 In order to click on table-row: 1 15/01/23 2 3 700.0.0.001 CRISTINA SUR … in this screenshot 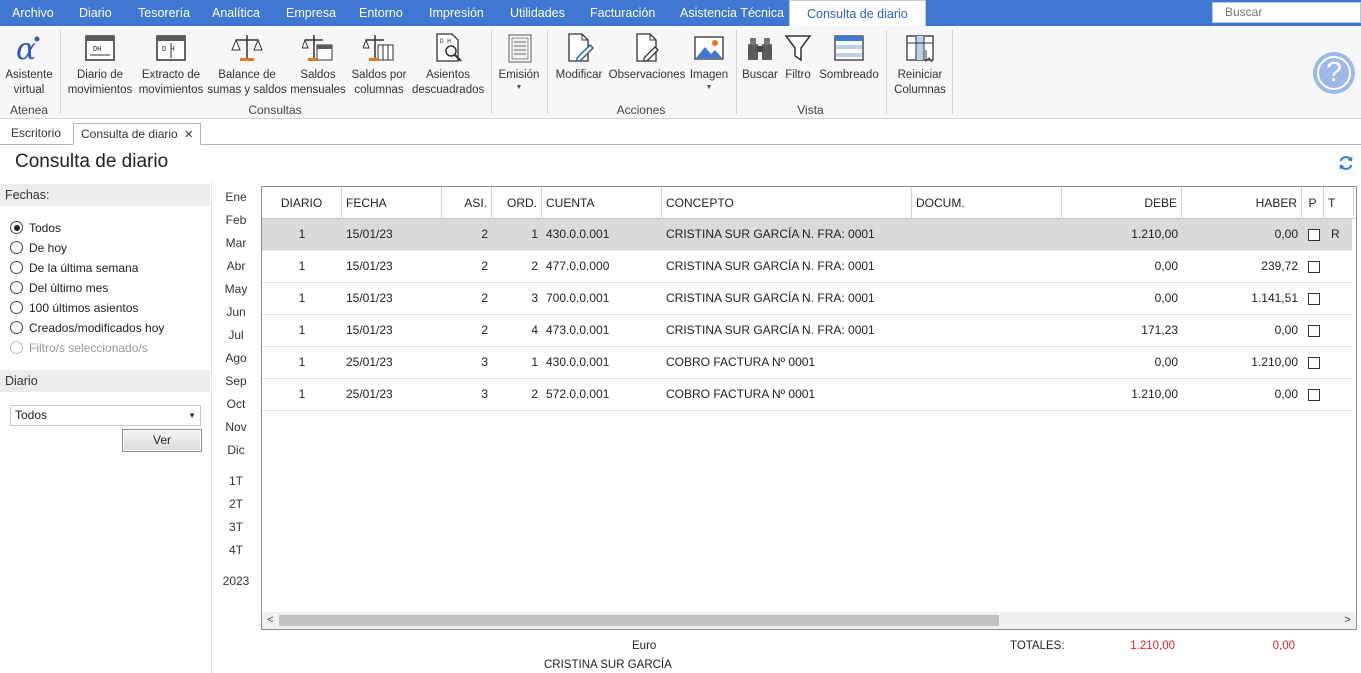, I will do `click(807, 299)`.